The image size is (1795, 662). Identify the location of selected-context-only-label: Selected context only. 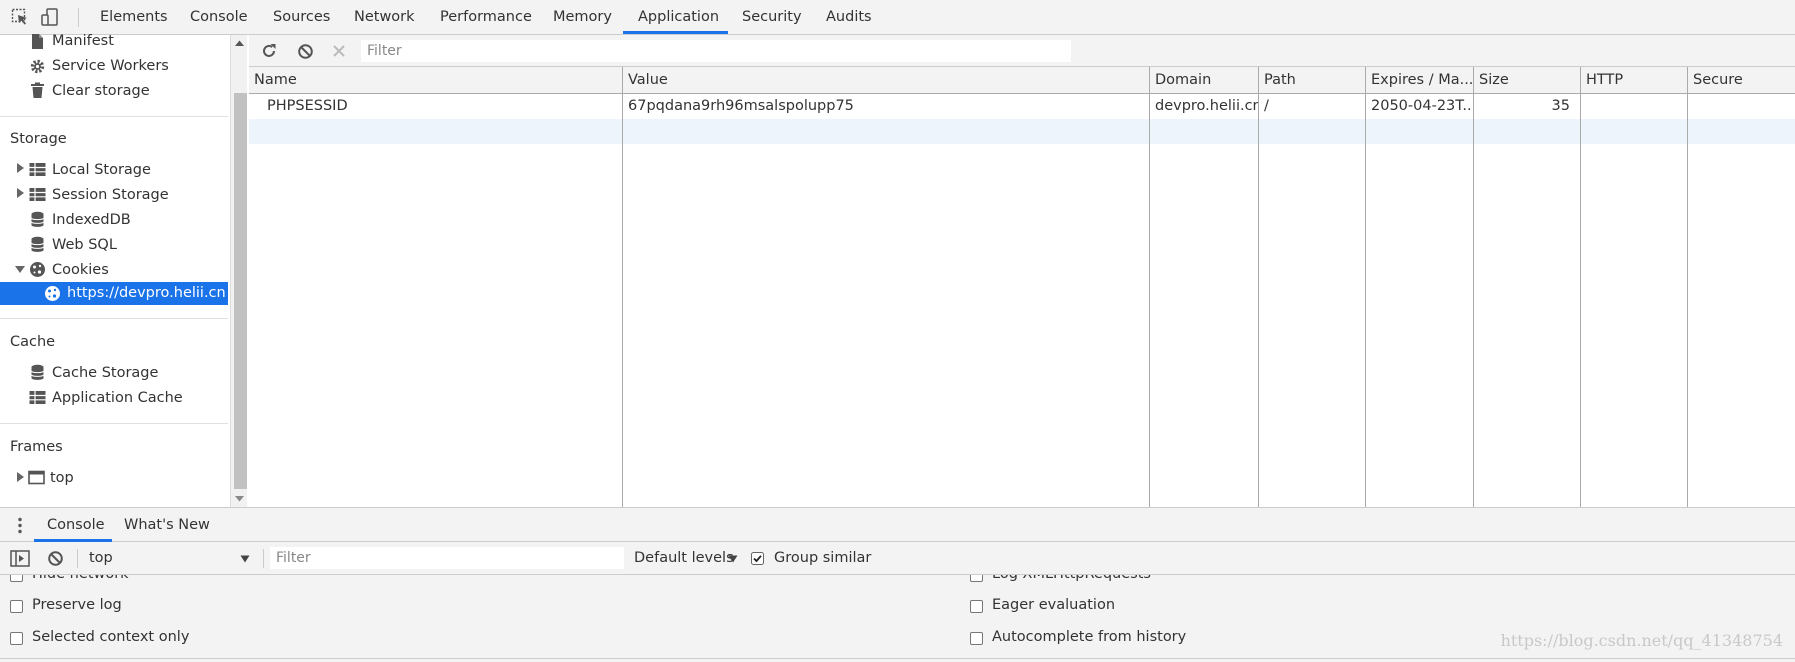
(111, 637).